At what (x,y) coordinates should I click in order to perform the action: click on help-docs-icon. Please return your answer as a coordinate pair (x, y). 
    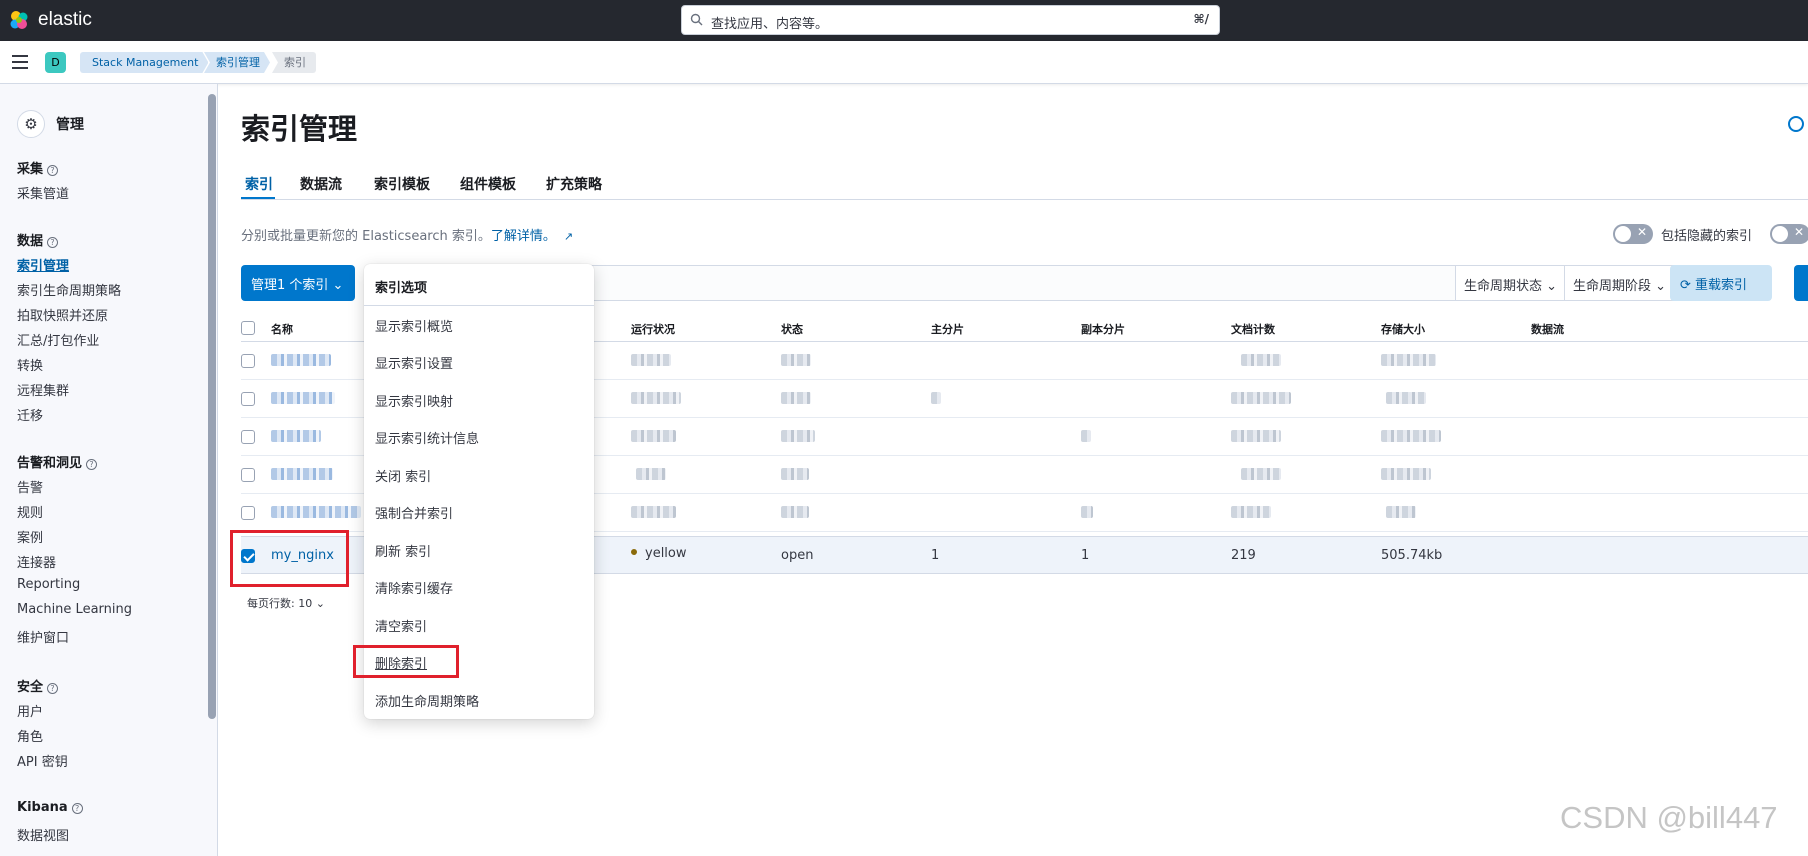
    Looking at the image, I should click on (1796, 124).